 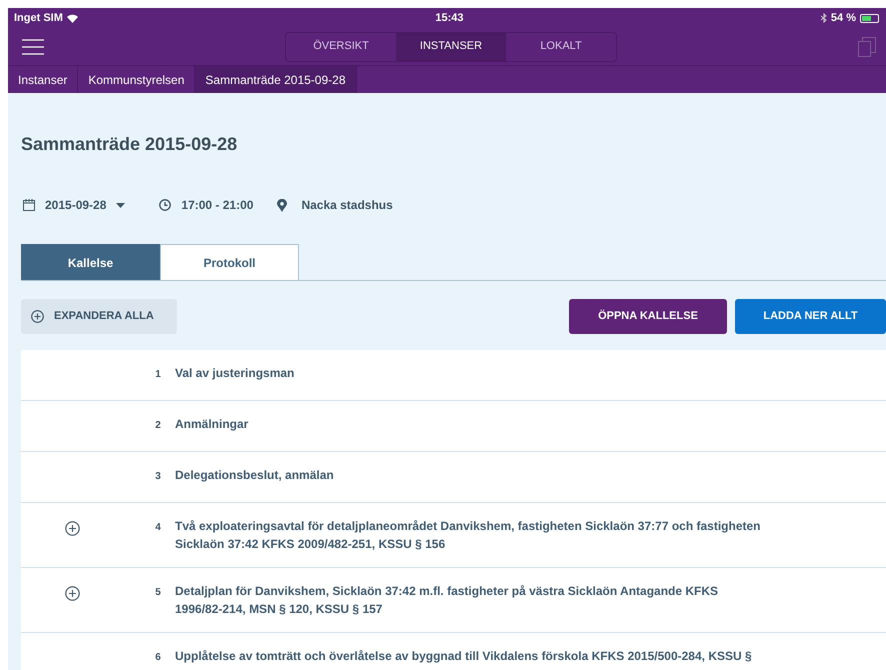 I want to click on bluetooth-icon, so click(x=823, y=18).